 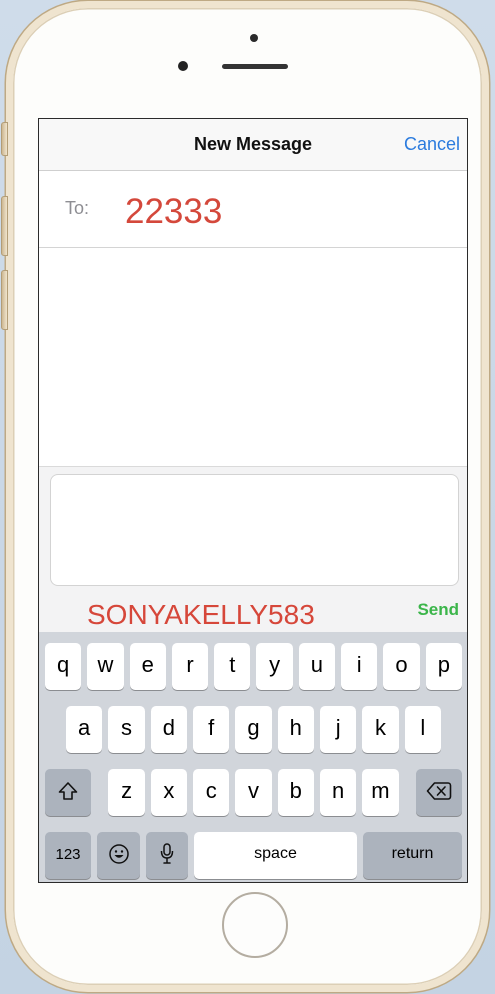 What do you see at coordinates (432, 144) in the screenshot?
I see `cancel-button: Cancel` at bounding box center [432, 144].